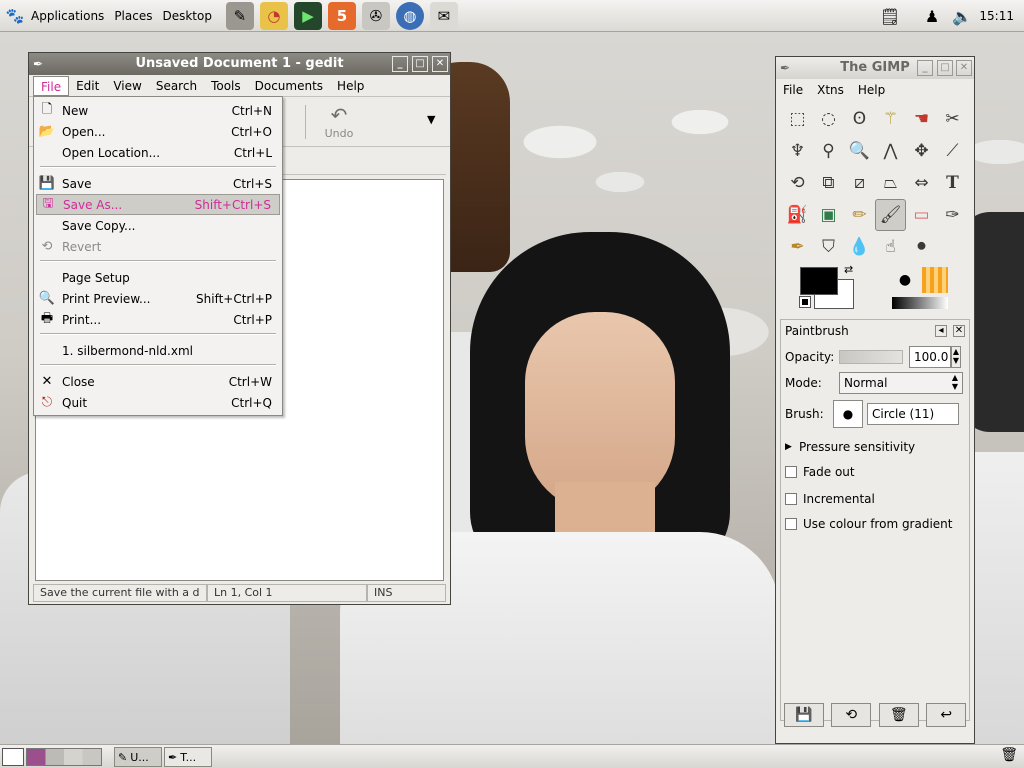 The width and height of the screenshot is (1024, 768). I want to click on dodge-burn-icon: ⚫, so click(921, 247).